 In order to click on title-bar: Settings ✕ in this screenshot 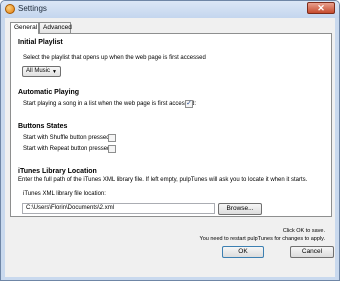, I will do `click(170, 9)`.